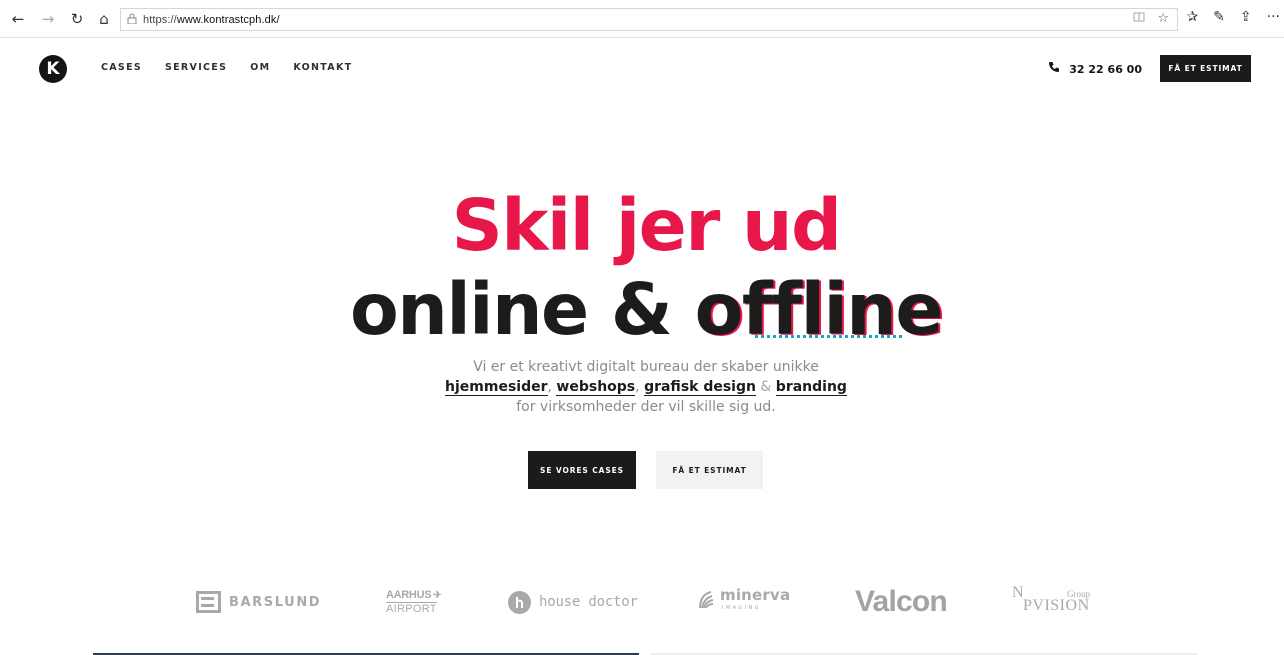  Describe the element at coordinates (121, 67) in the screenshot. I see `nav-cases: CASES` at that location.